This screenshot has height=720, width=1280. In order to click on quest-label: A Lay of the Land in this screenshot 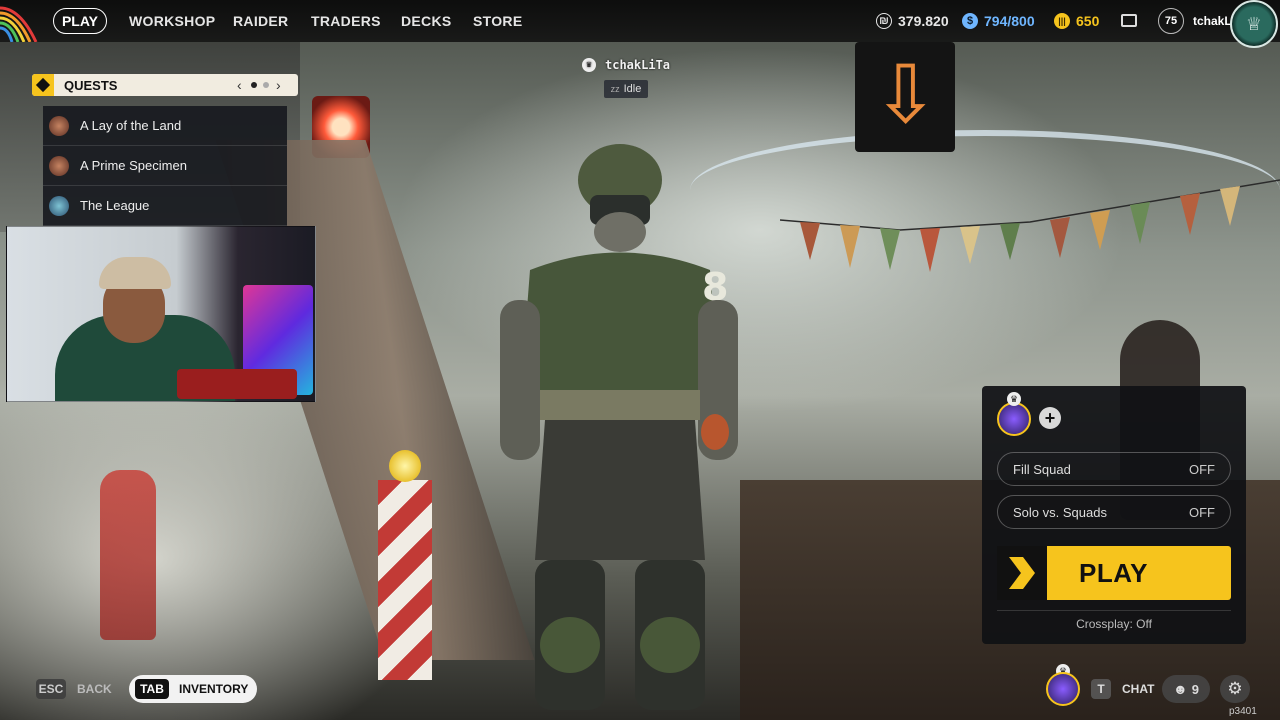, I will do `click(131, 125)`.